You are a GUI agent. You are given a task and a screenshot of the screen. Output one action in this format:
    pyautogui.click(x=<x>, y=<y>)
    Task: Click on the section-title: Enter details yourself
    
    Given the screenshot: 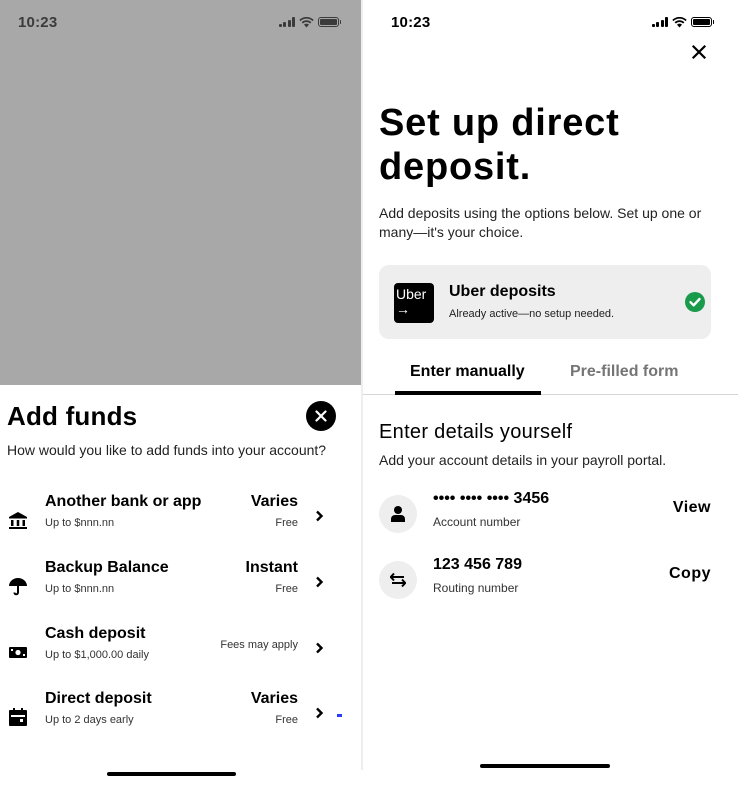 What is the action you would take?
    pyautogui.click(x=476, y=432)
    